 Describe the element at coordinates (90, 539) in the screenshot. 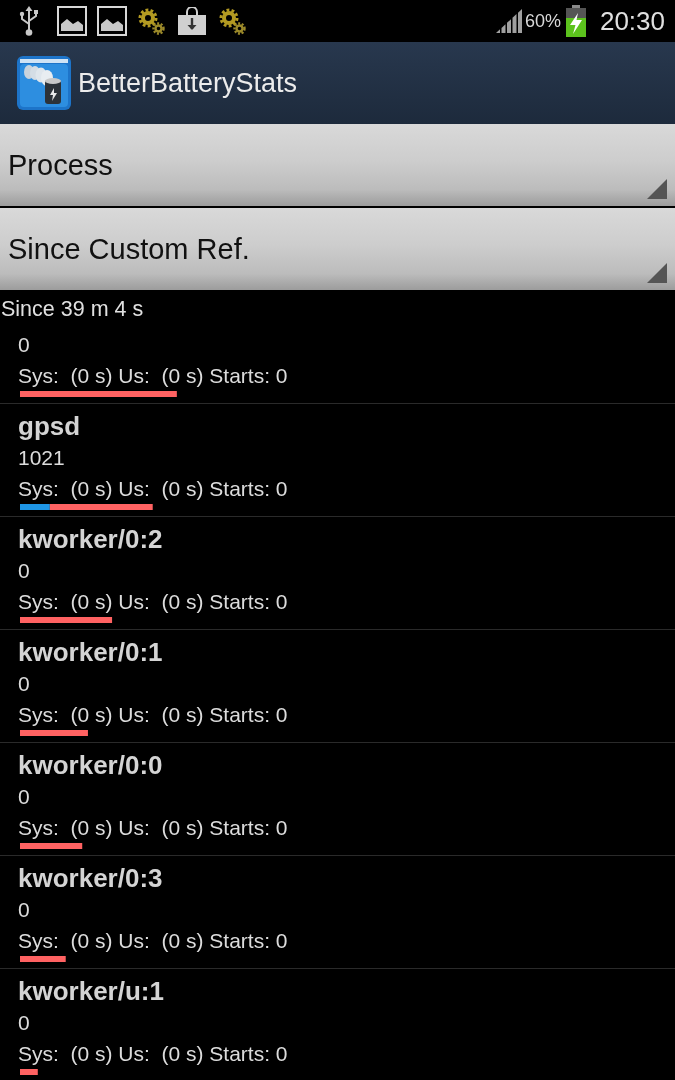

I see `process-name: kworker/0:2` at that location.